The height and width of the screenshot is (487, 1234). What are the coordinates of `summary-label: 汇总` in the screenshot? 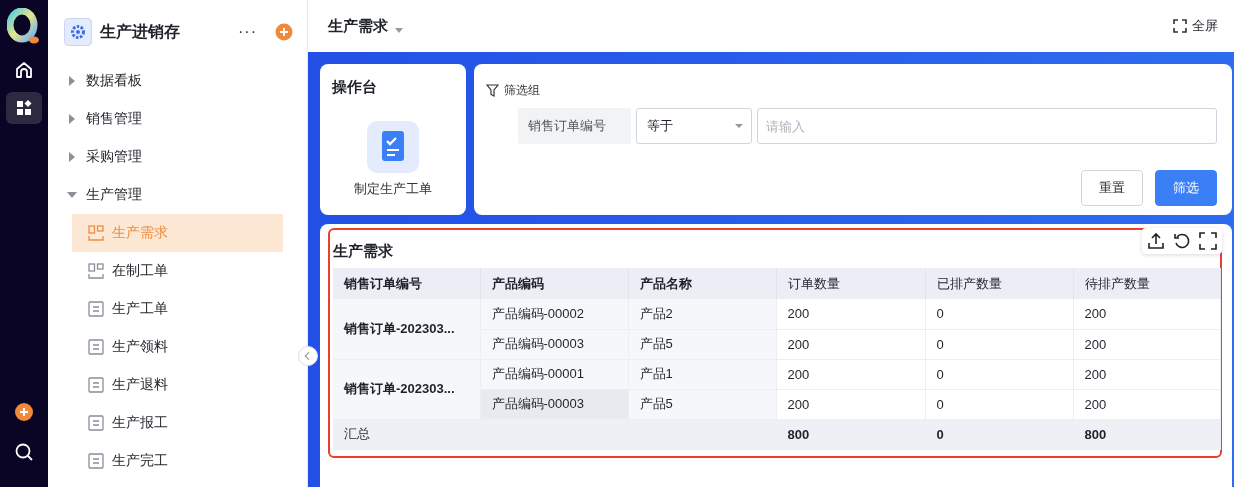 It's located at (554, 434).